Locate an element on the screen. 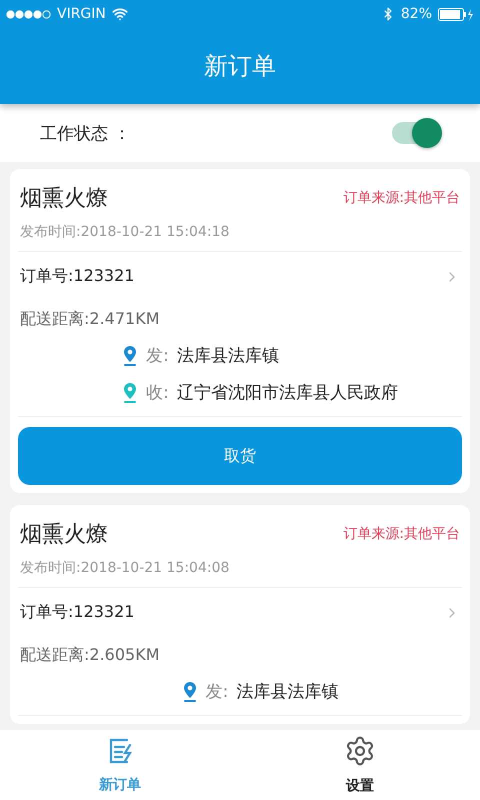 The image size is (480, 800). settings-icon is located at coordinates (360, 751).